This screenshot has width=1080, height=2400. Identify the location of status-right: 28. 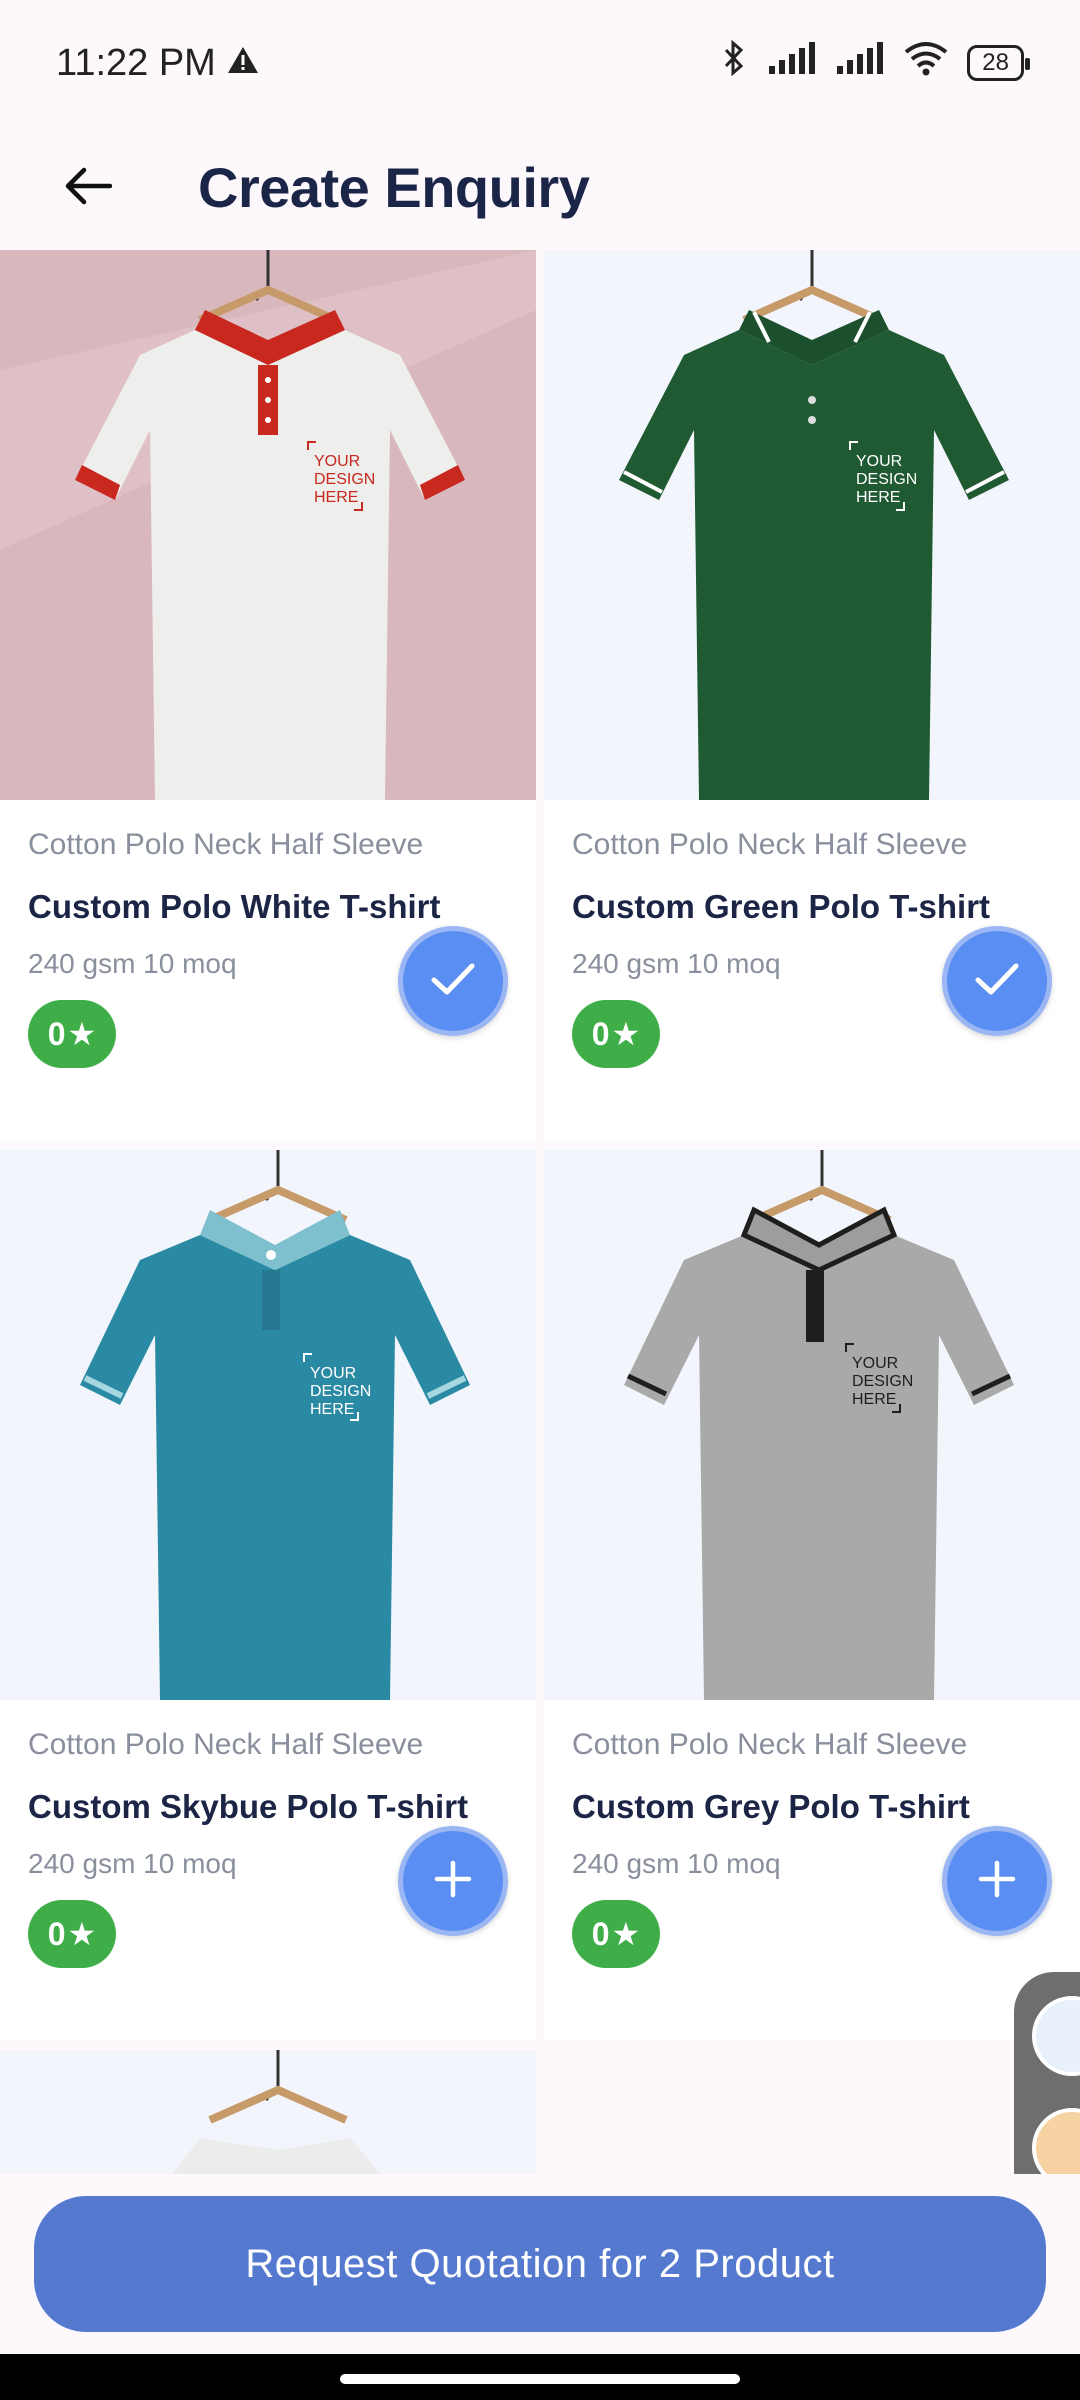
(874, 63).